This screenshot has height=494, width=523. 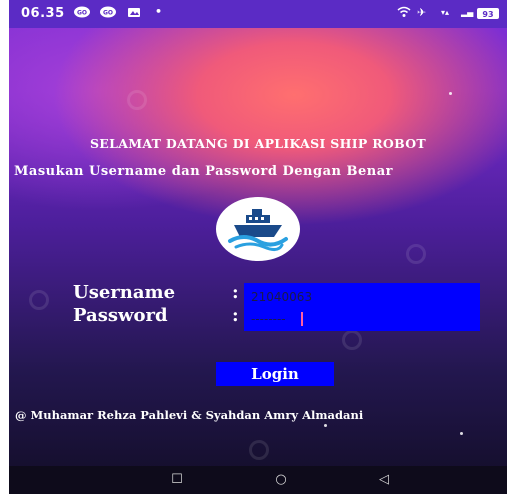 What do you see at coordinates (120, 315) in the screenshot?
I see `password-label: Password` at bounding box center [120, 315].